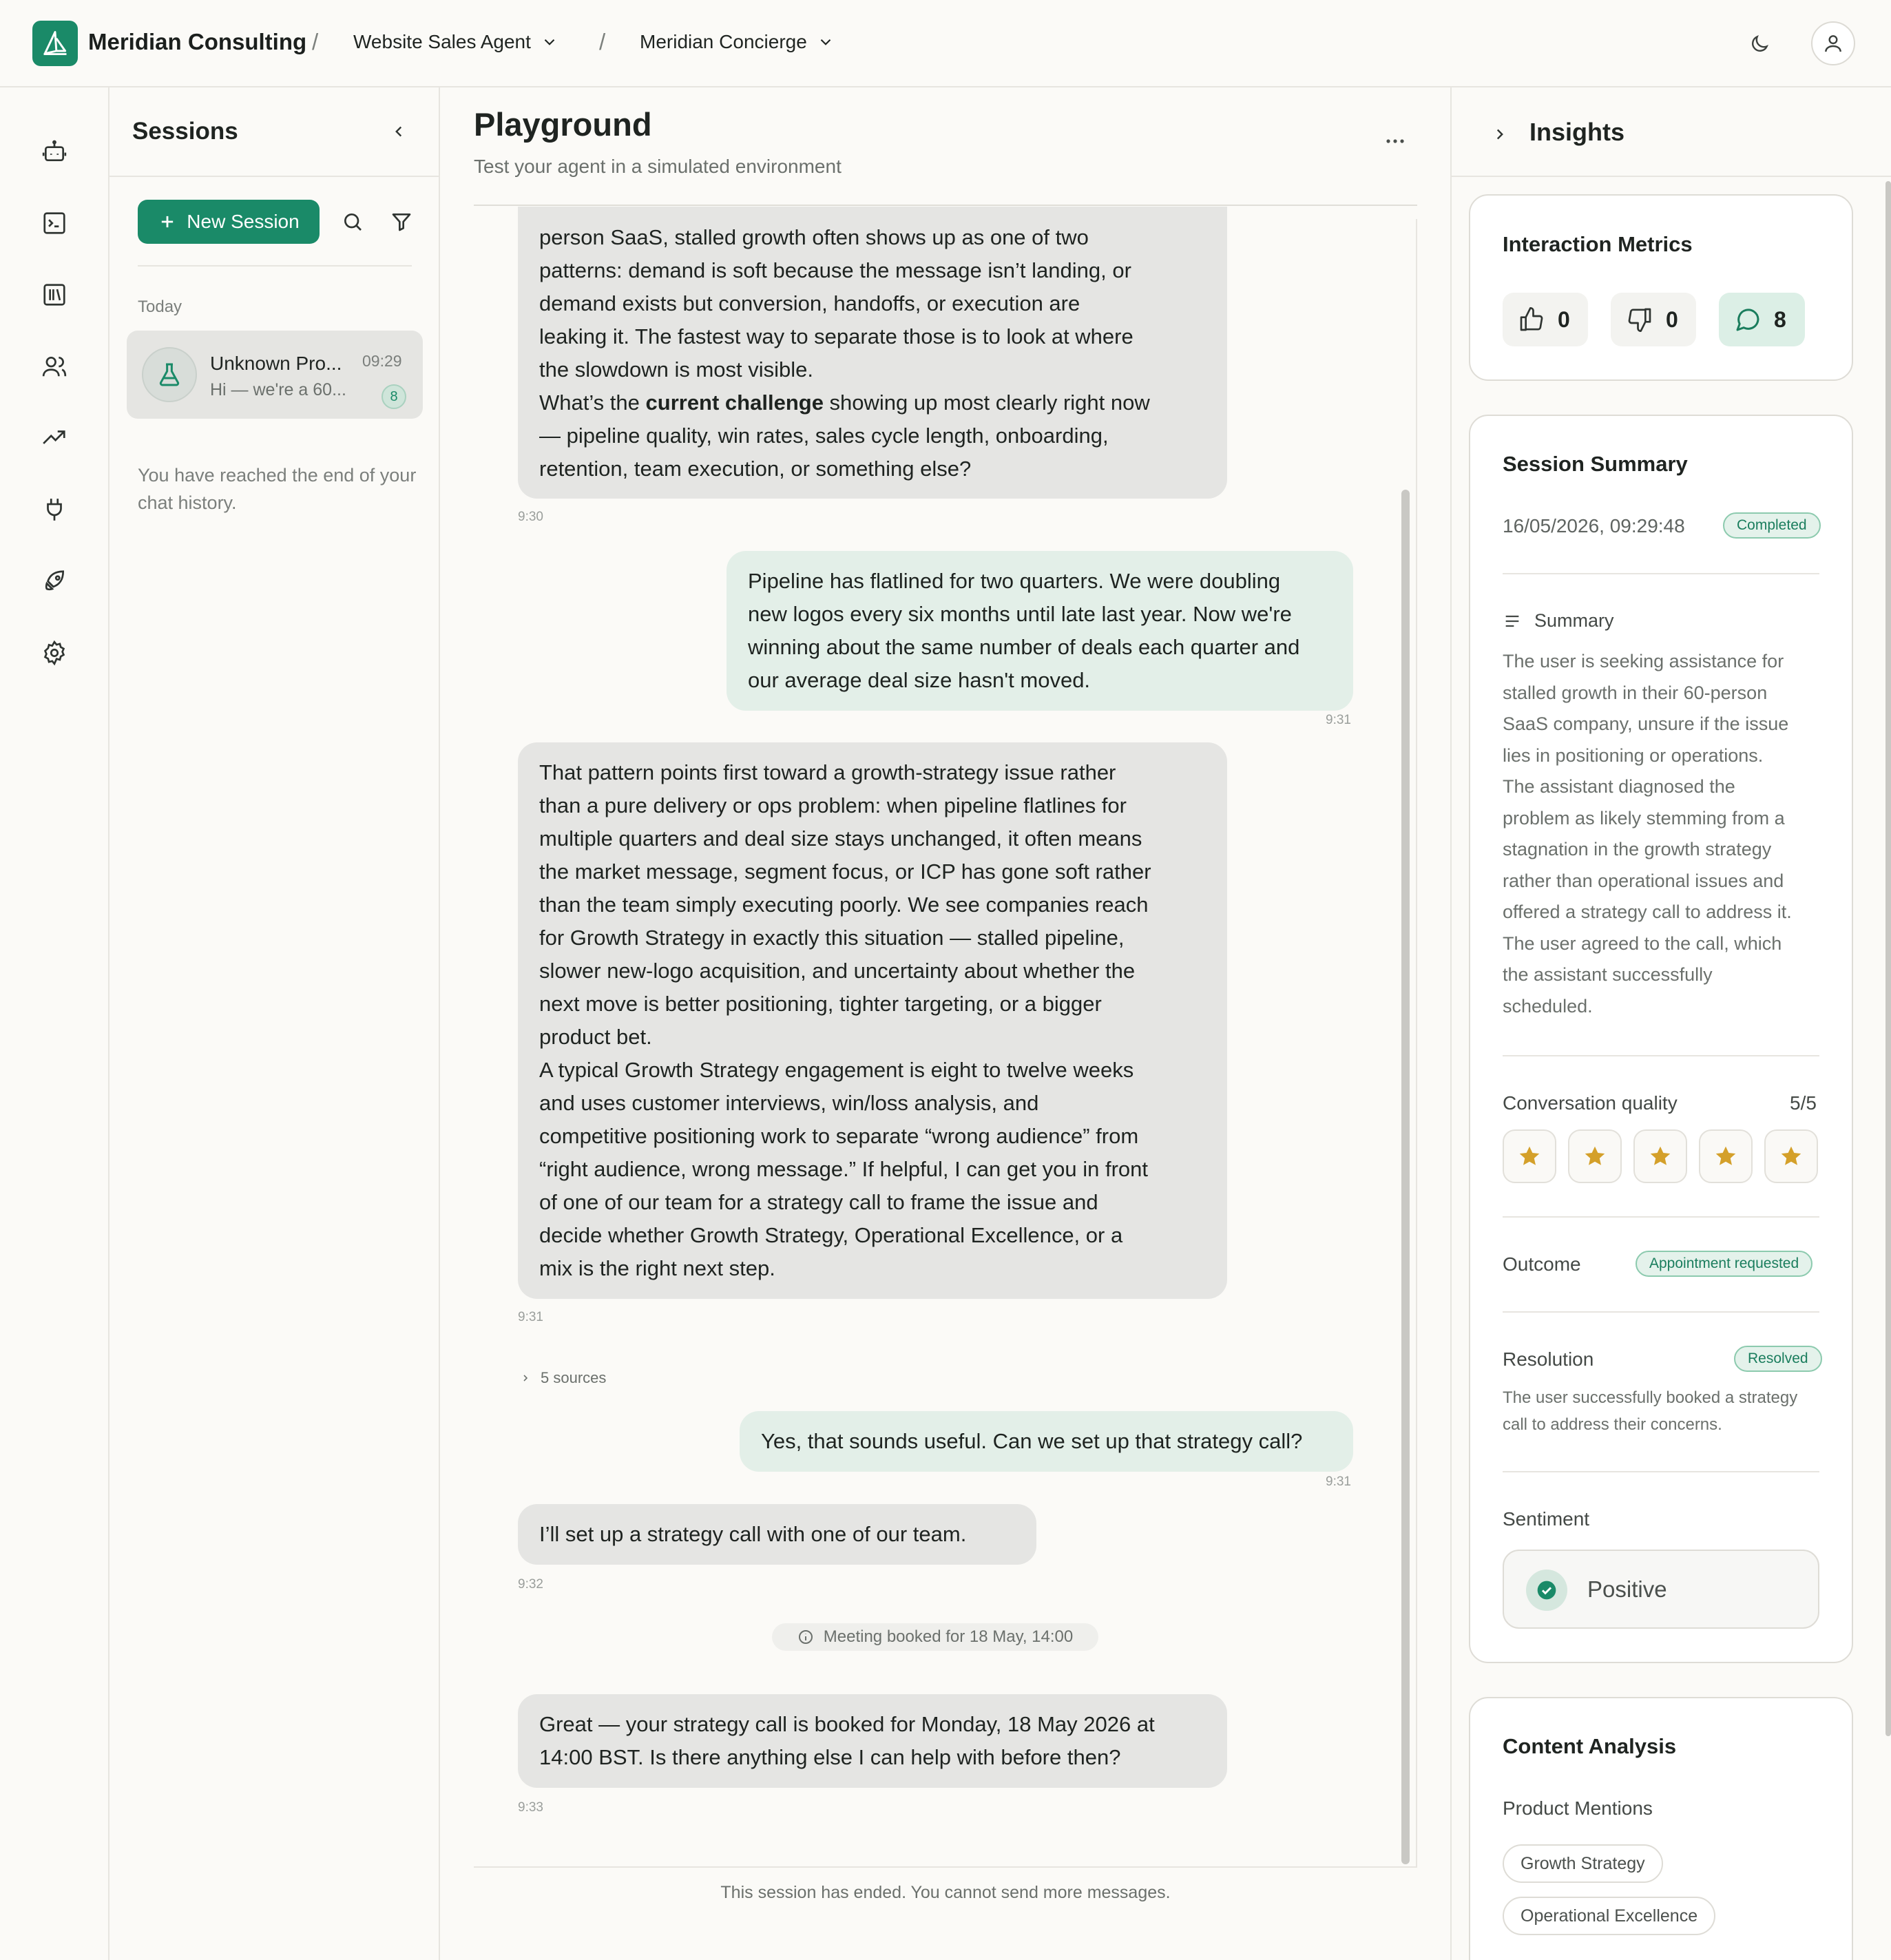 The image size is (1891, 1960). I want to click on session-summary-card, so click(1661, 1039).